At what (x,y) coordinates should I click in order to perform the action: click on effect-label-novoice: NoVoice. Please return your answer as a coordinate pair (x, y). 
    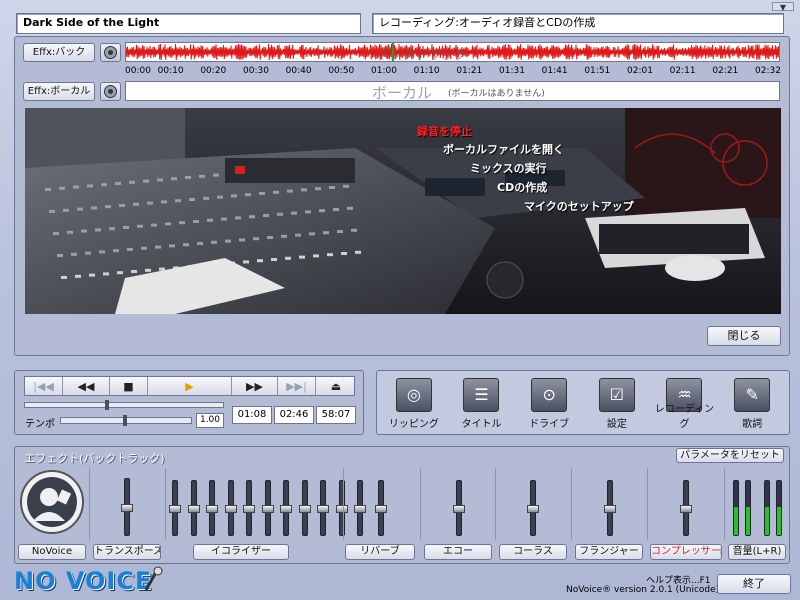
    Looking at the image, I should click on (52, 552).